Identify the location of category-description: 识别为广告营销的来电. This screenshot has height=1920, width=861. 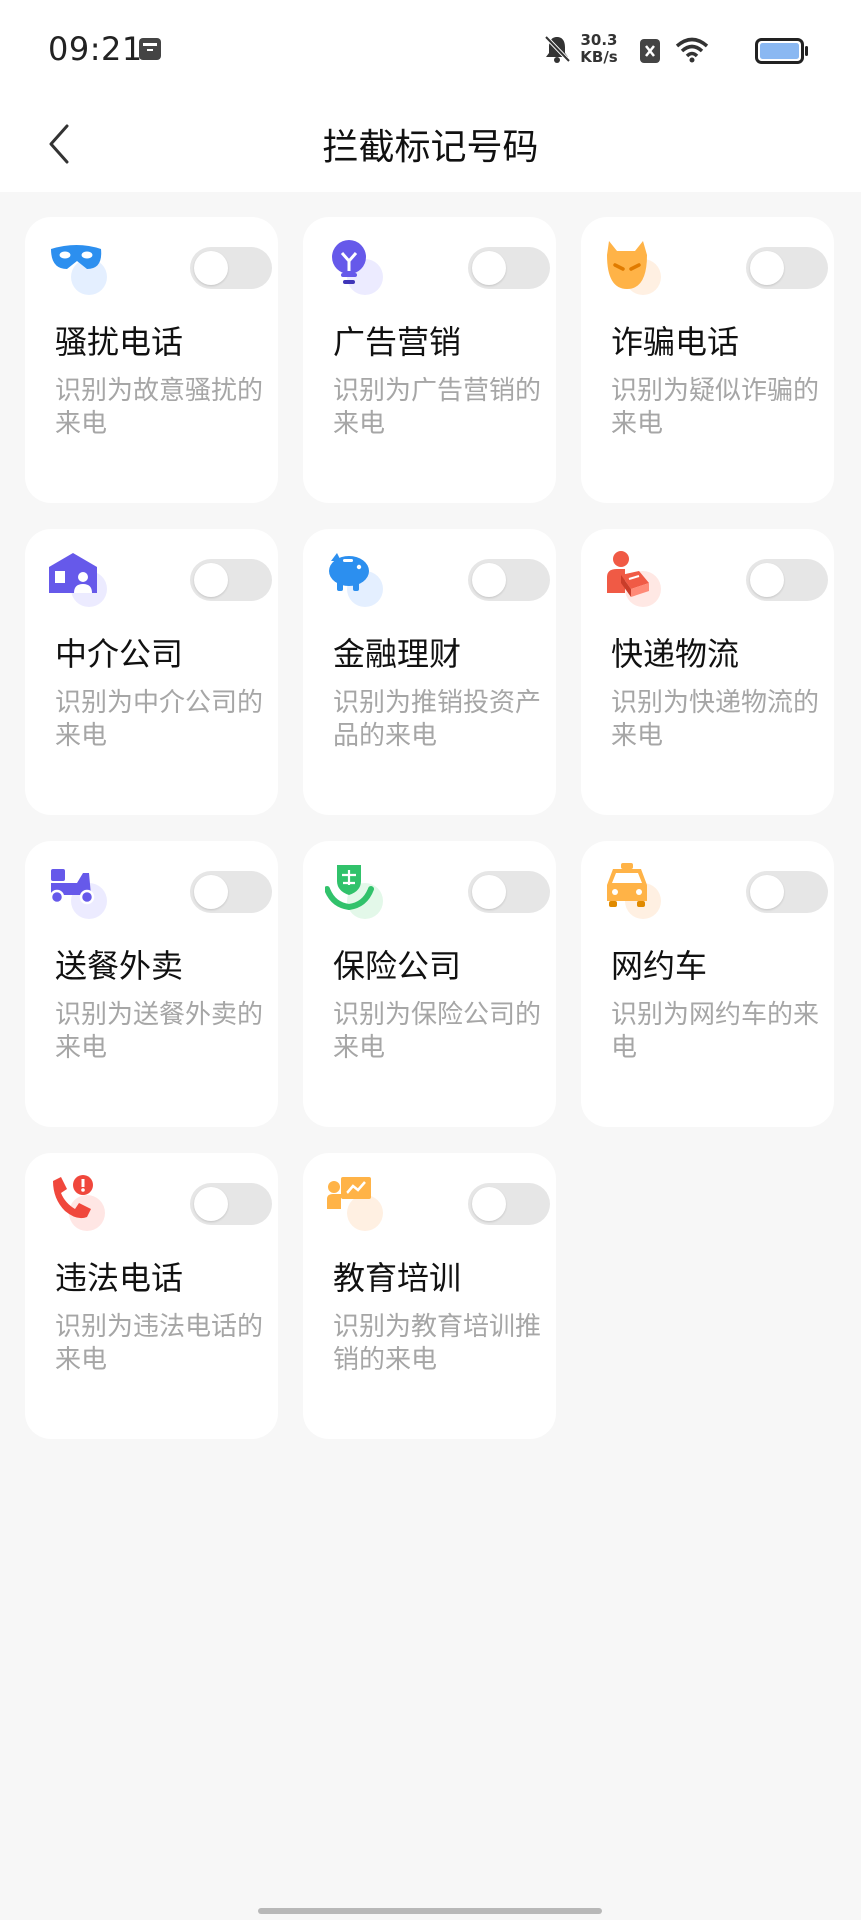
(437, 407).